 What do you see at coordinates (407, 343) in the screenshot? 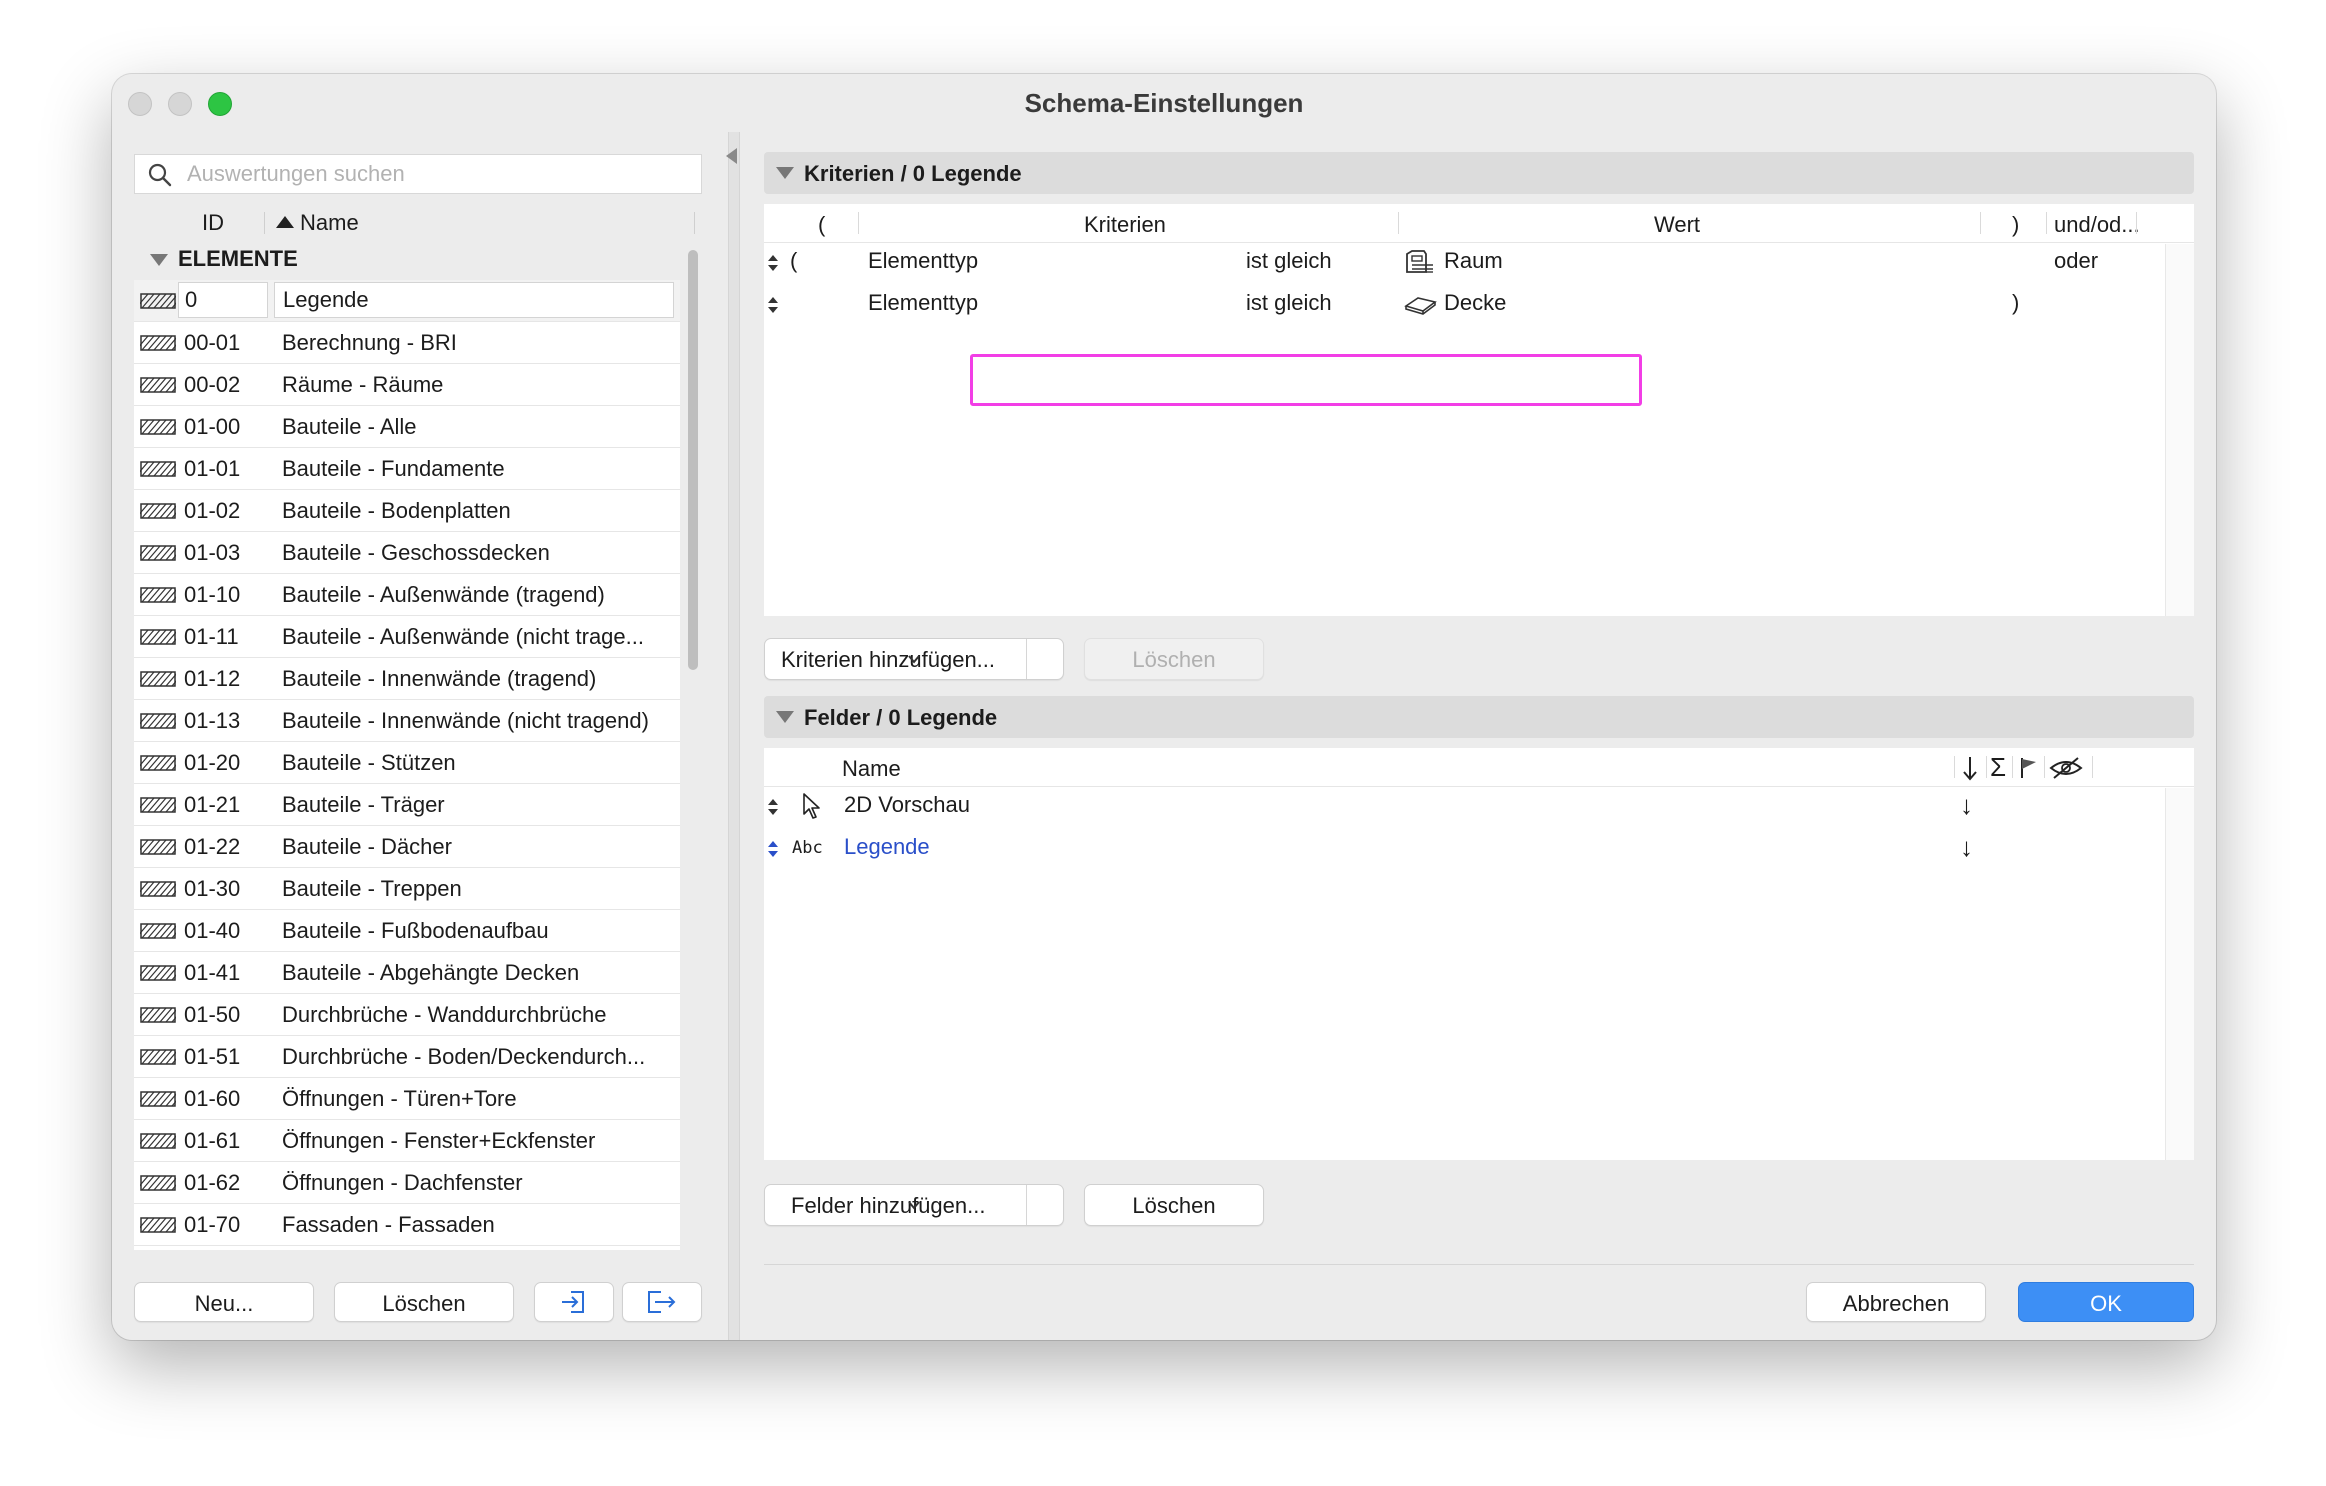
I see `list-item: 00-01 Berechnung - BRI` at bounding box center [407, 343].